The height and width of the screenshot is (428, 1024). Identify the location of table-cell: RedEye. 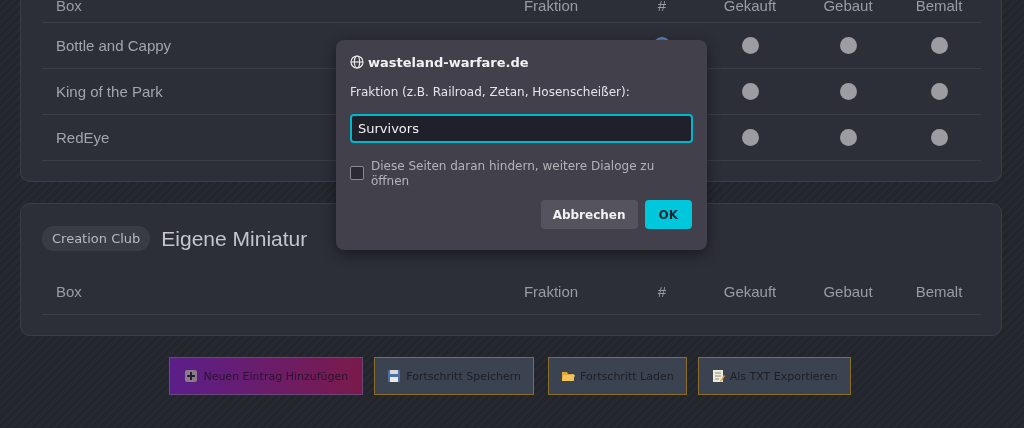
(83, 137).